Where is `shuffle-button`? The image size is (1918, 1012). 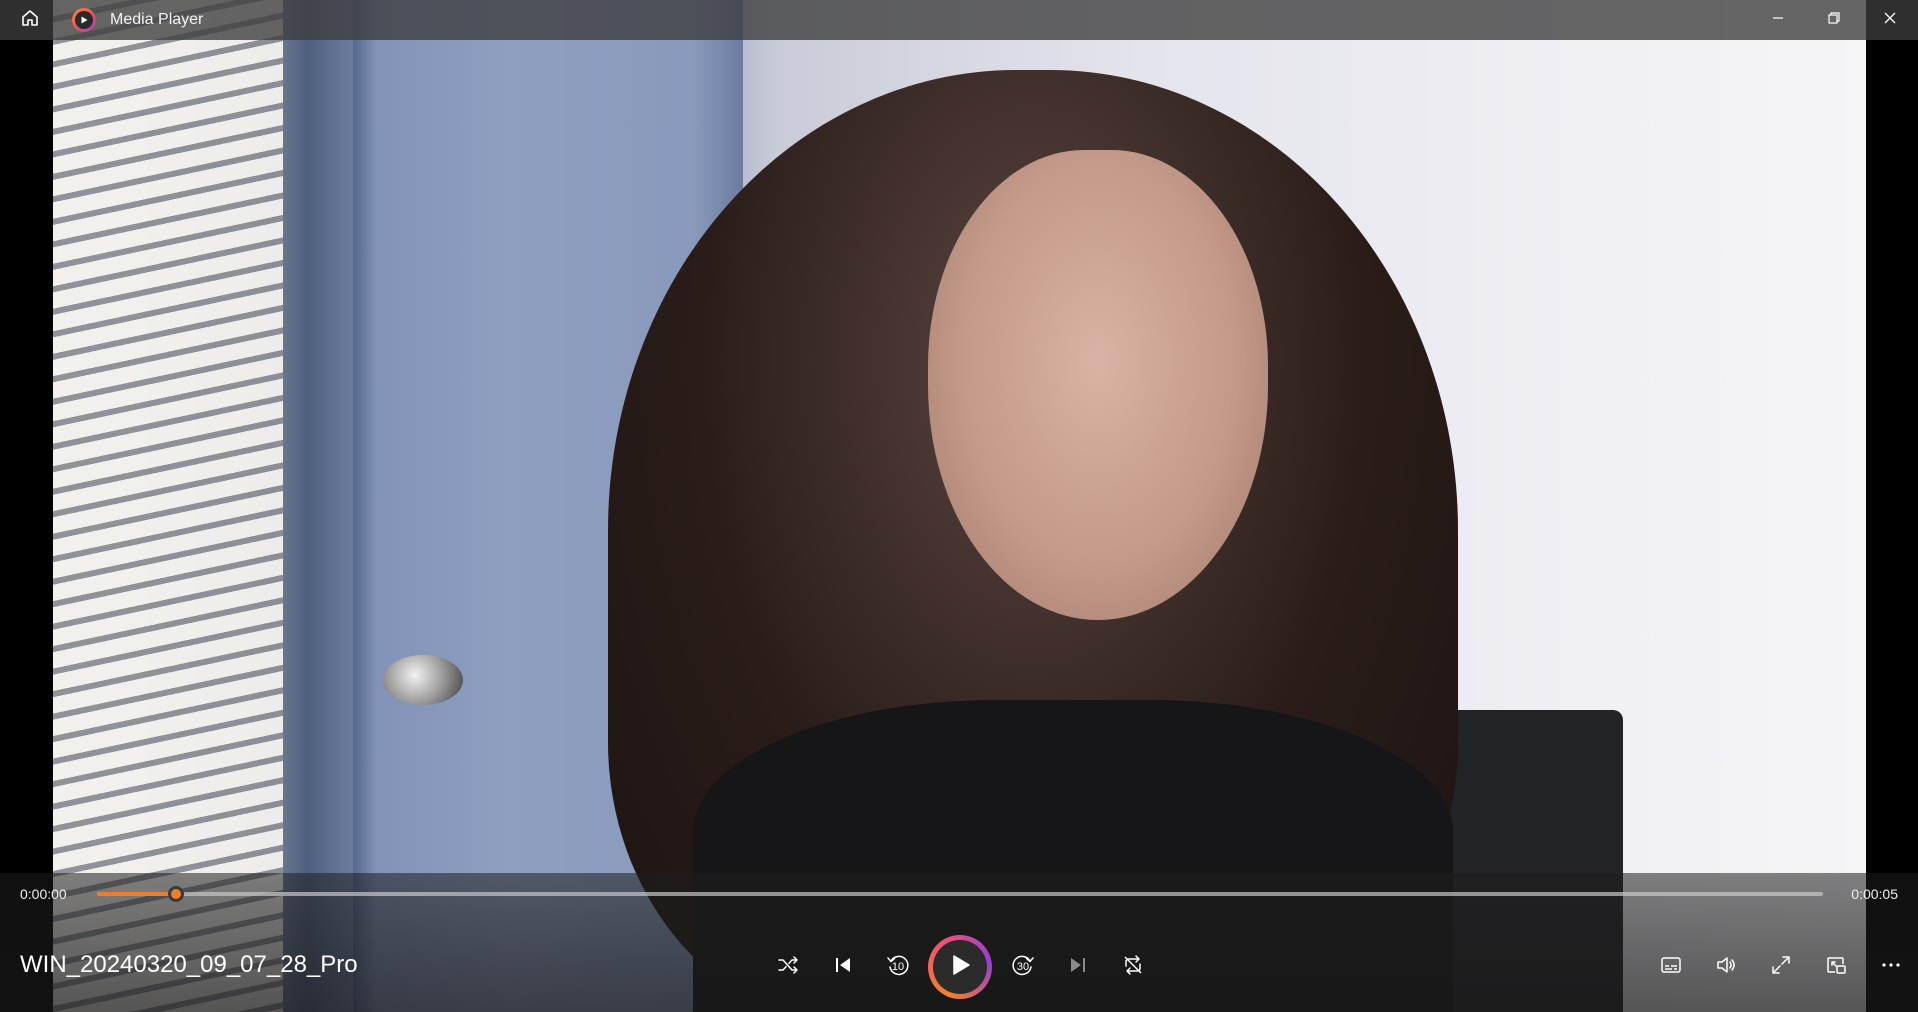 shuffle-button is located at coordinates (787, 967).